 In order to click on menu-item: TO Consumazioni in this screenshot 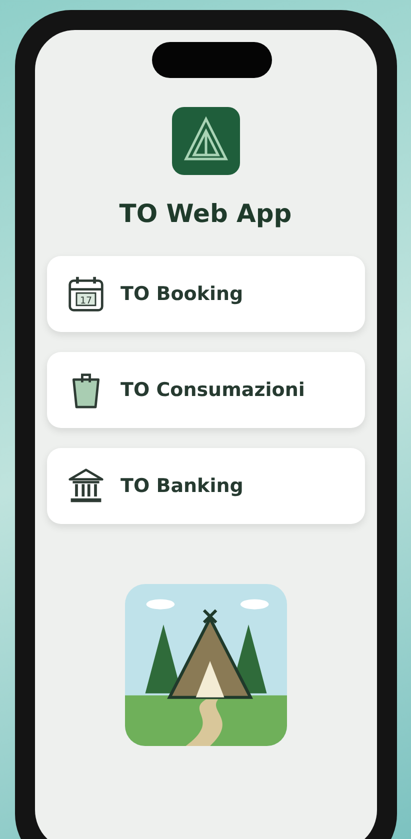, I will do `click(205, 390)`.